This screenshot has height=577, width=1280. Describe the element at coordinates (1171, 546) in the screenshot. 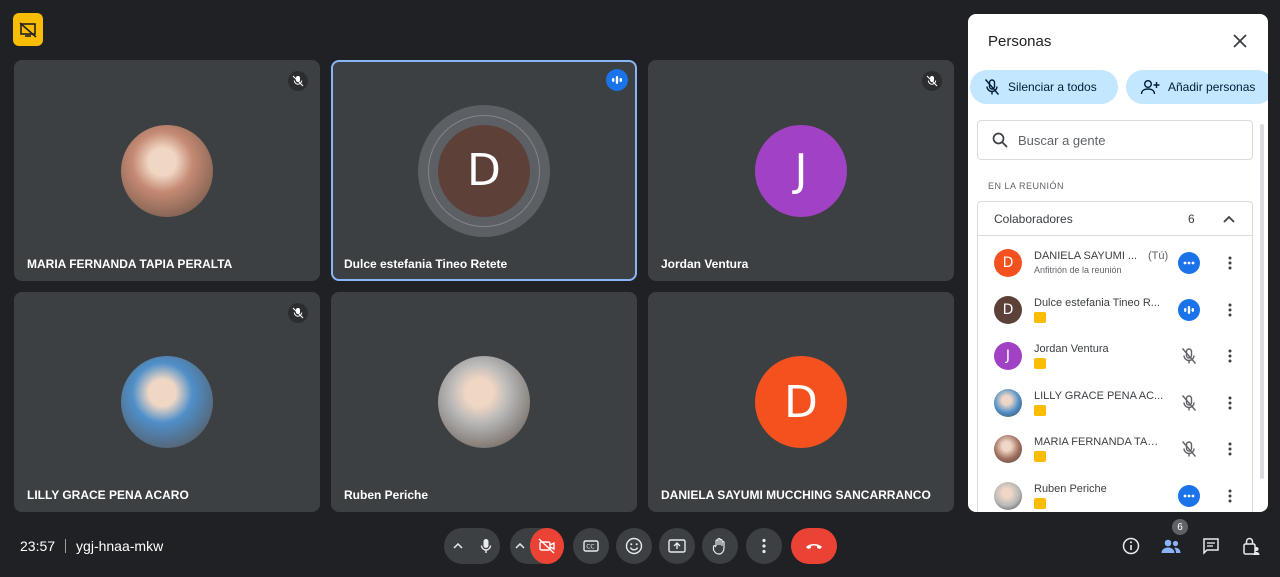

I see `people-button` at that location.